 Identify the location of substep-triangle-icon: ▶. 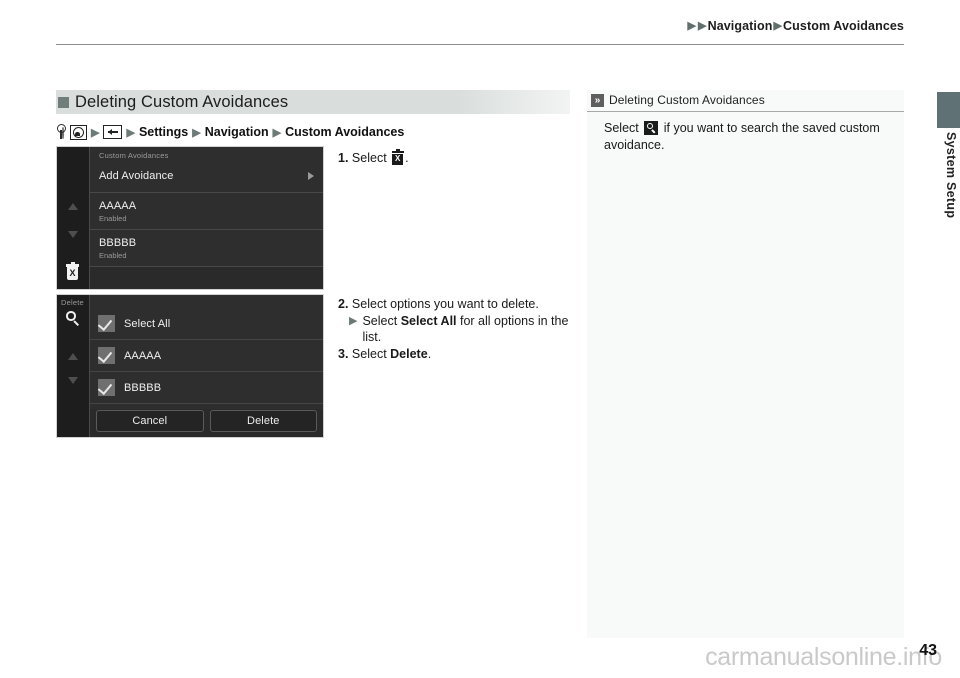
(353, 321).